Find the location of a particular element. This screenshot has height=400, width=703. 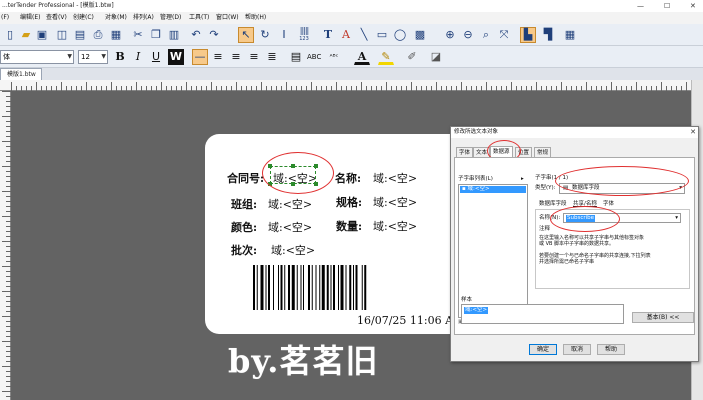

new-icon: ▯ is located at coordinates (10, 35).